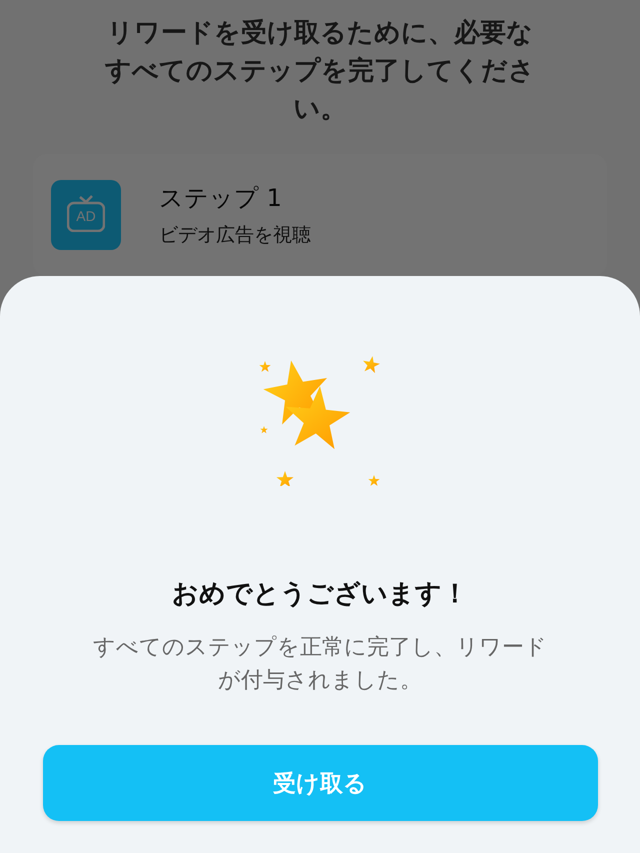  I want to click on step-title: ステップ 1, so click(221, 198).